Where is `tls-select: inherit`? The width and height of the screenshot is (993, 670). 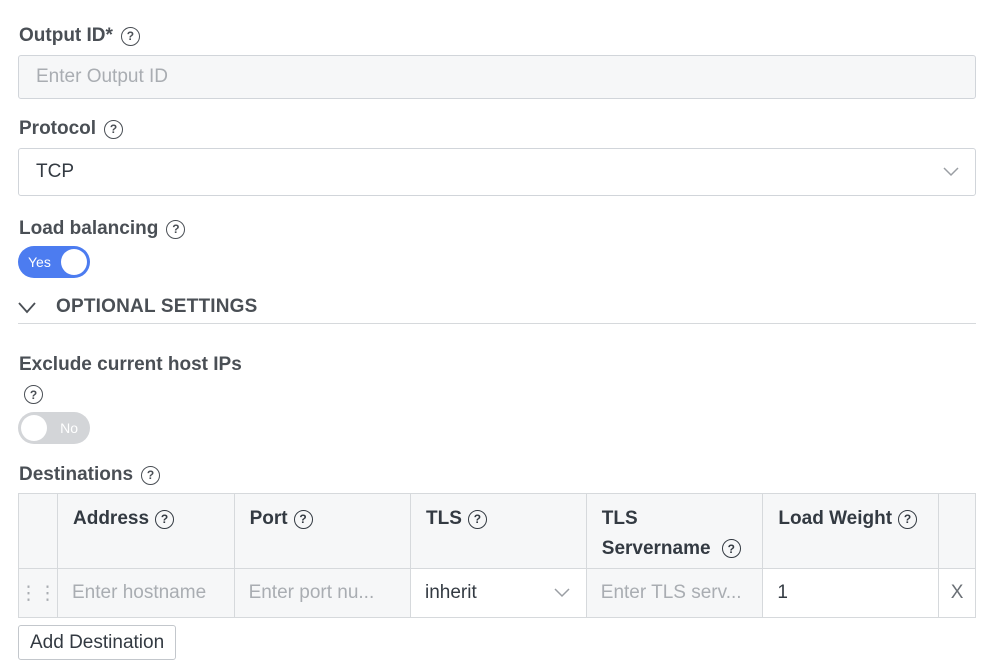 tls-select: inherit is located at coordinates (498, 593).